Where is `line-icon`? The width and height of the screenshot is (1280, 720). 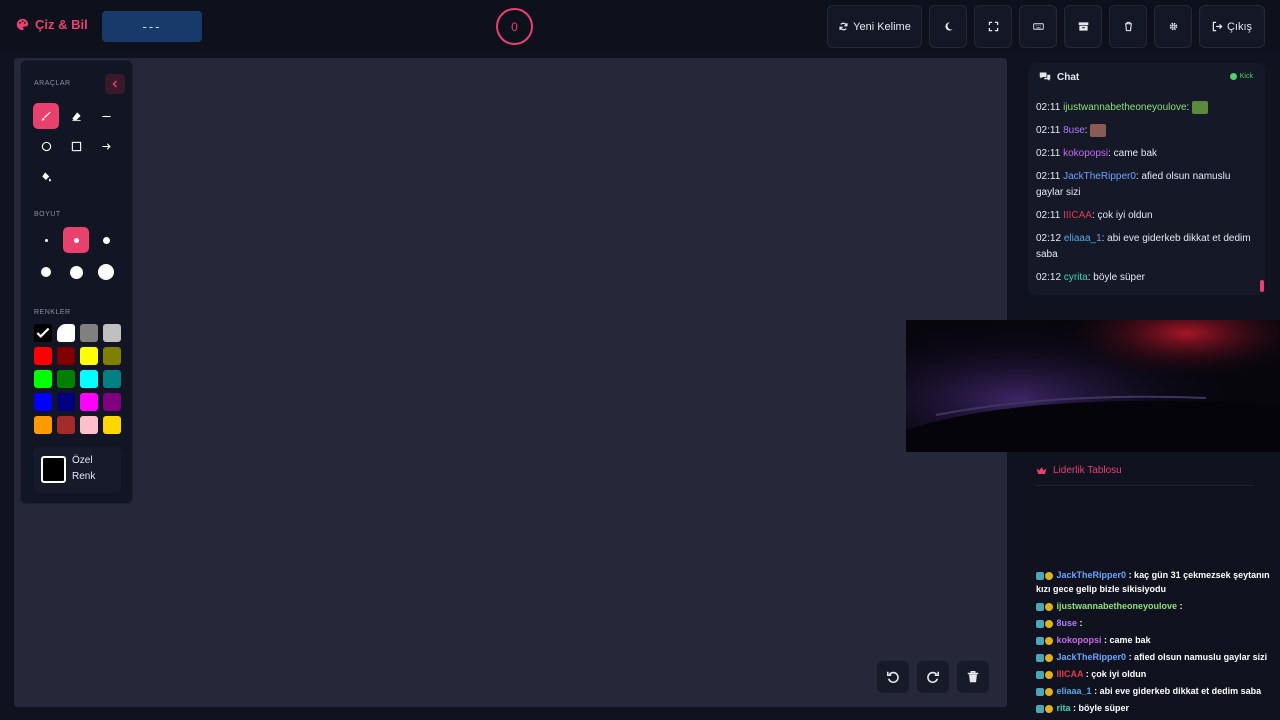 line-icon is located at coordinates (106, 116).